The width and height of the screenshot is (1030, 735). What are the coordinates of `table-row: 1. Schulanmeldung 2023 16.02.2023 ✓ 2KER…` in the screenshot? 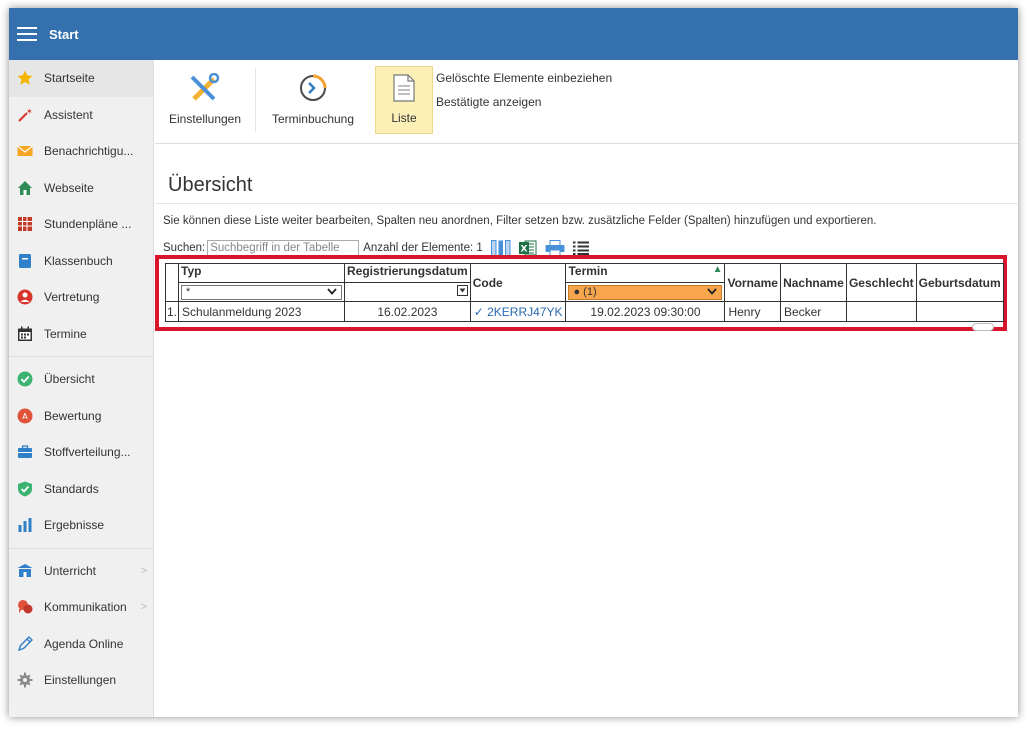 It's located at (584, 311).